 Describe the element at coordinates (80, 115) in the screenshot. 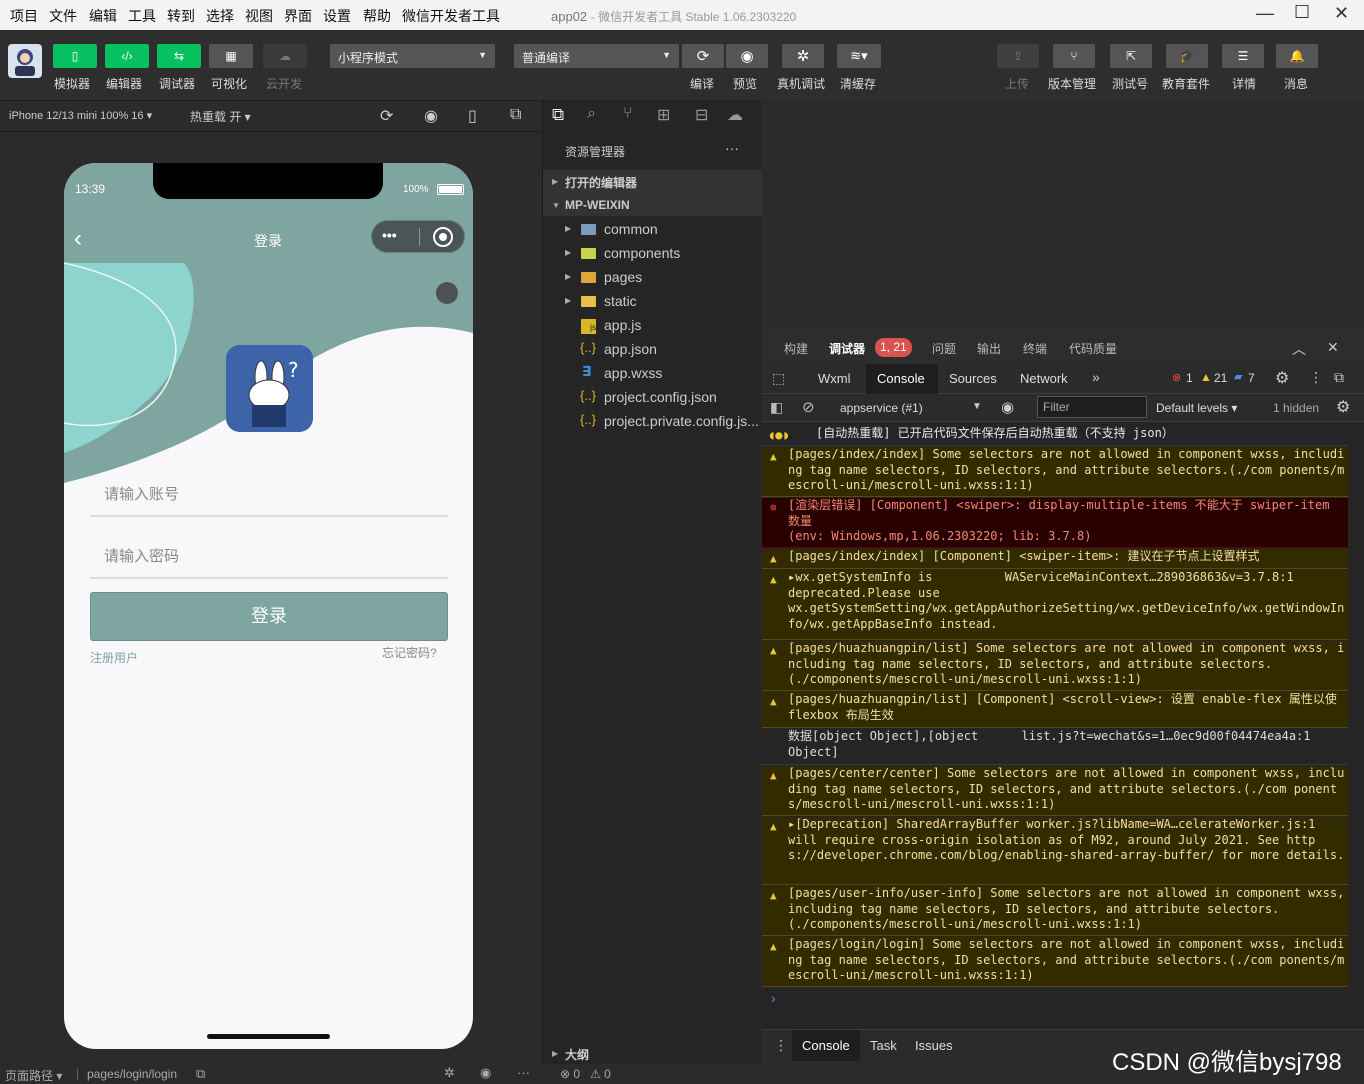

I see `device-select: iPhone 12/13 mini 100% 16 ▾` at that location.